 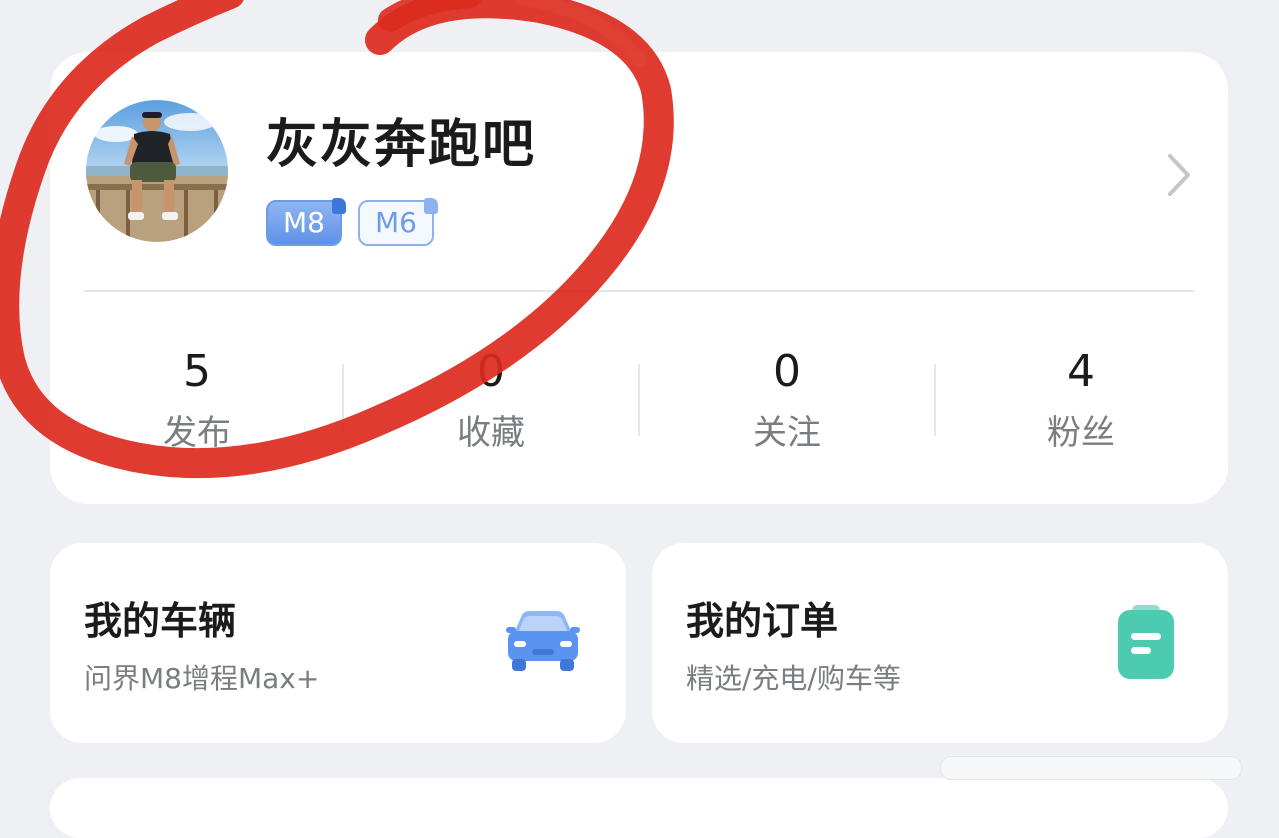 I want to click on stat-following: 0 关注, so click(x=787, y=401).